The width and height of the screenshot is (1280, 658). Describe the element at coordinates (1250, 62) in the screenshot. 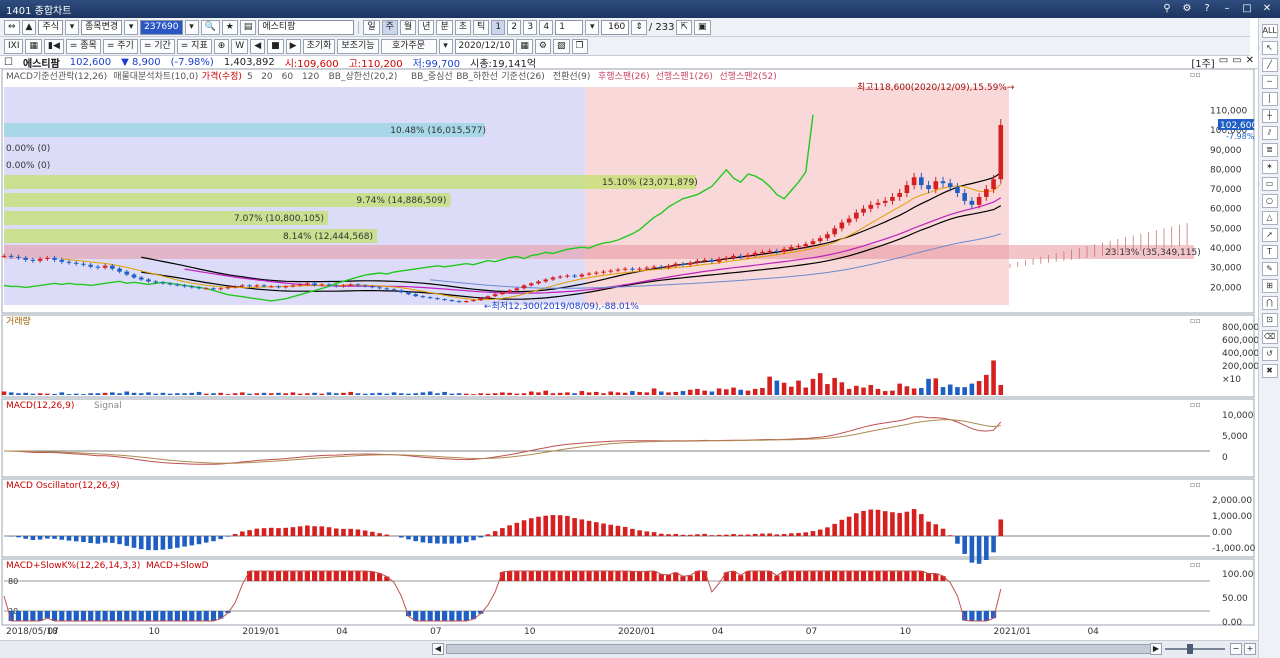

I see `panel-close-icon: ✕` at that location.